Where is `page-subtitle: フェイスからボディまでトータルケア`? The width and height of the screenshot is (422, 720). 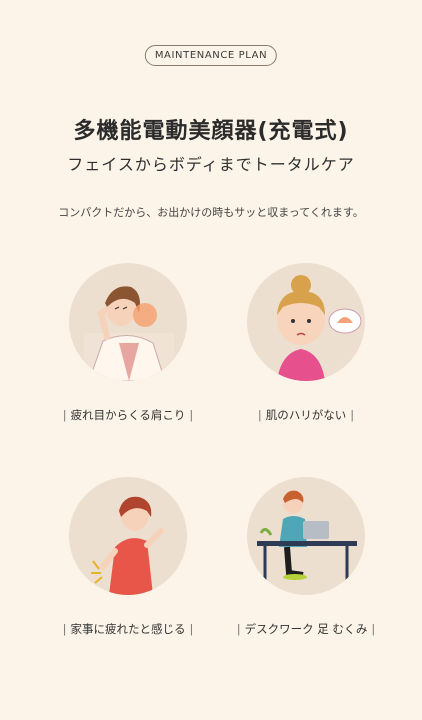 page-subtitle: フェイスからボディまでトータルケア is located at coordinates (211, 164).